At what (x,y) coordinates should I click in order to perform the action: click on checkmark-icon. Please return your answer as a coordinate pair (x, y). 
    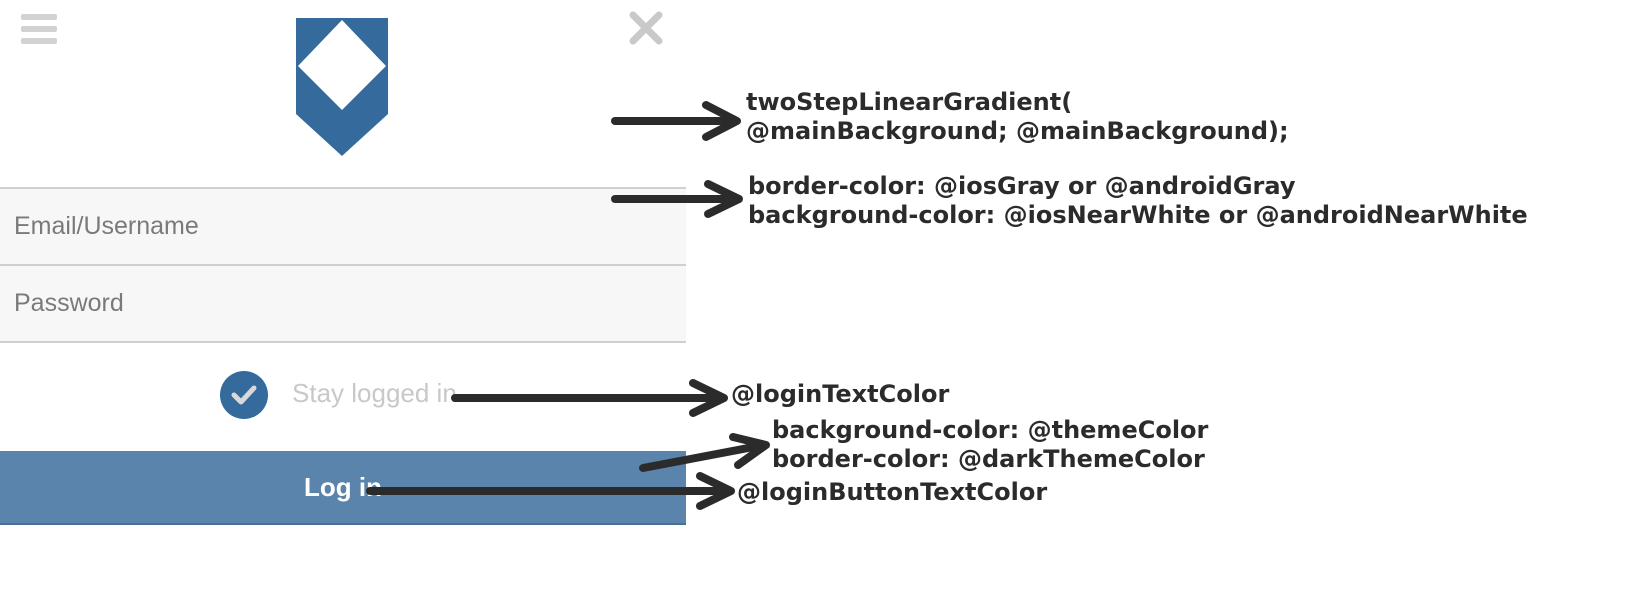
    Looking at the image, I should click on (244, 395).